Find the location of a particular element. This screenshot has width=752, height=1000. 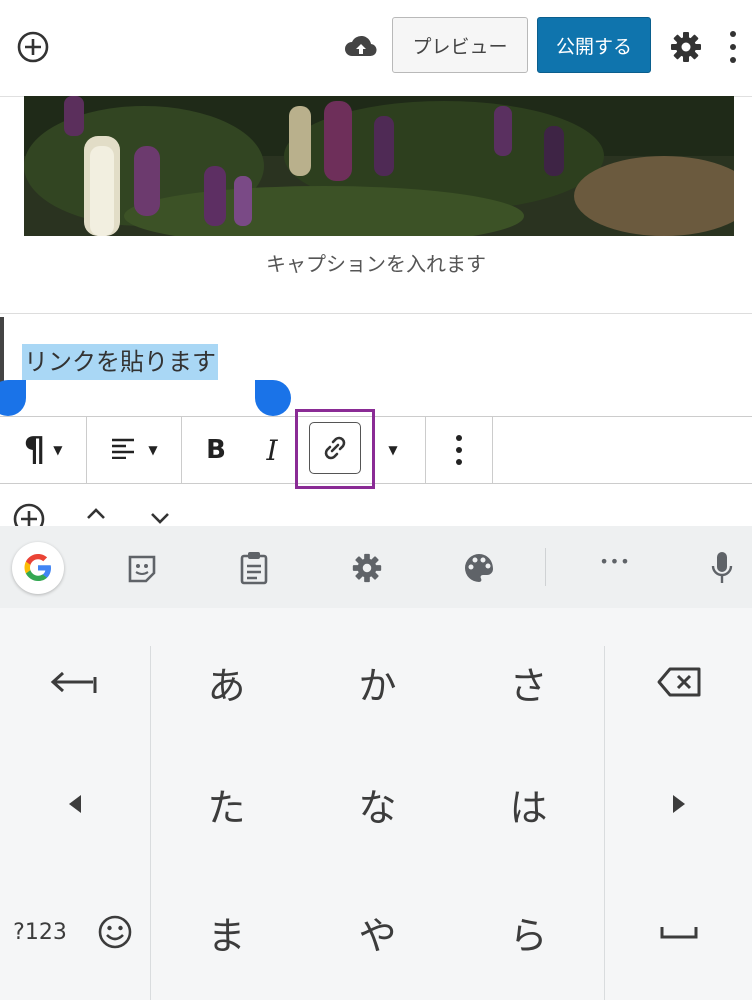

paragraph-icon: ¶ is located at coordinates (34, 450).